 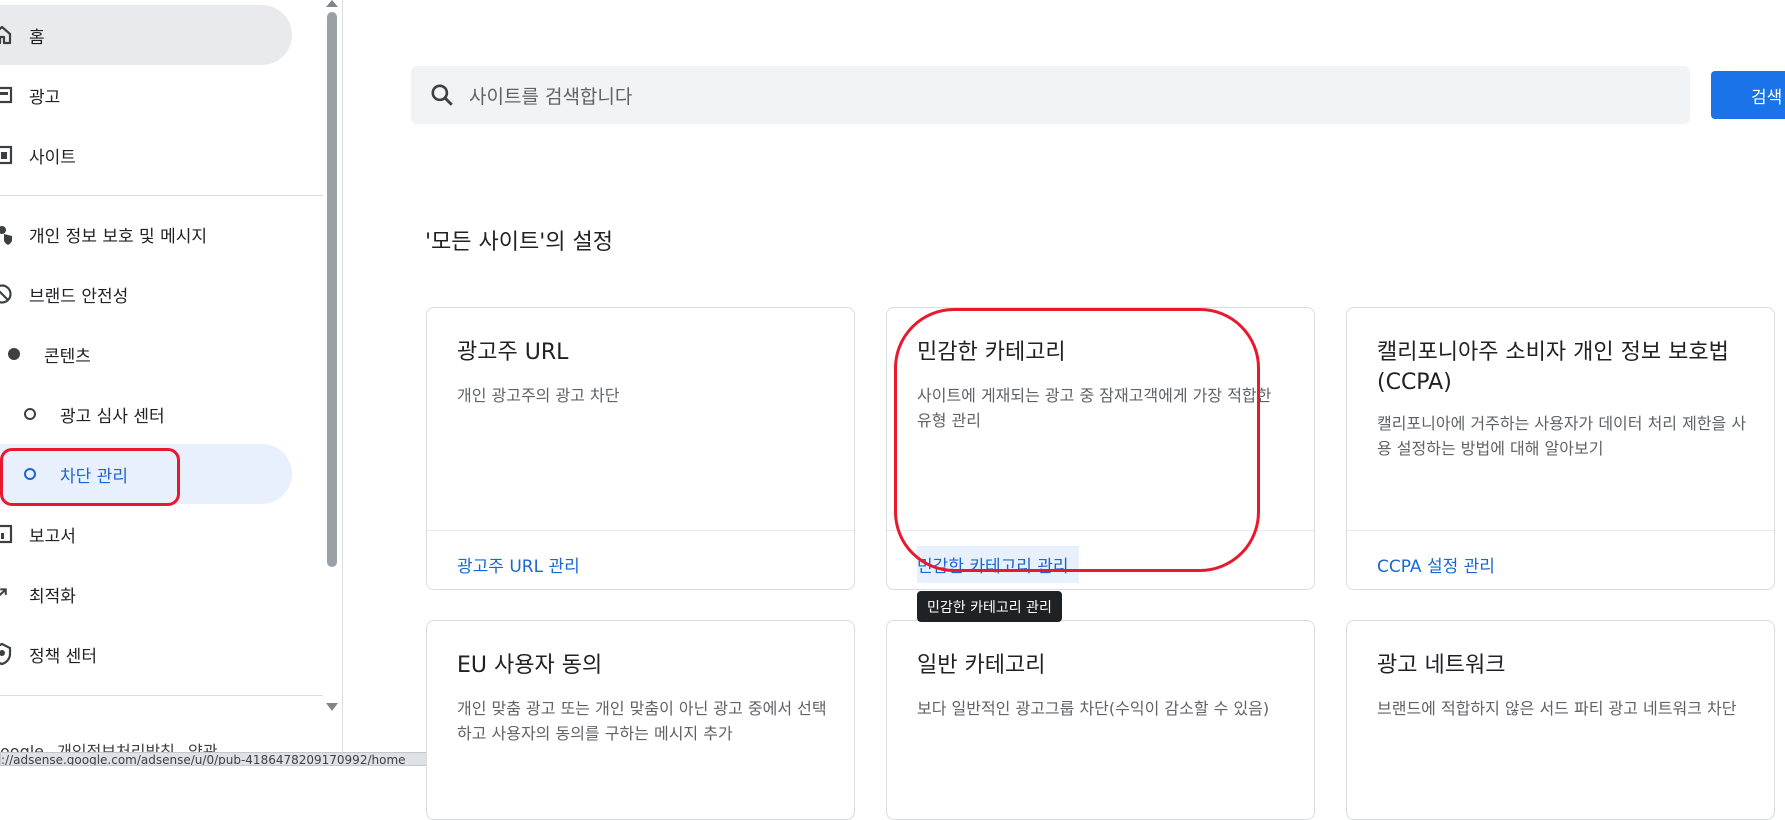 I want to click on search-button: 검색, so click(x=1748, y=95).